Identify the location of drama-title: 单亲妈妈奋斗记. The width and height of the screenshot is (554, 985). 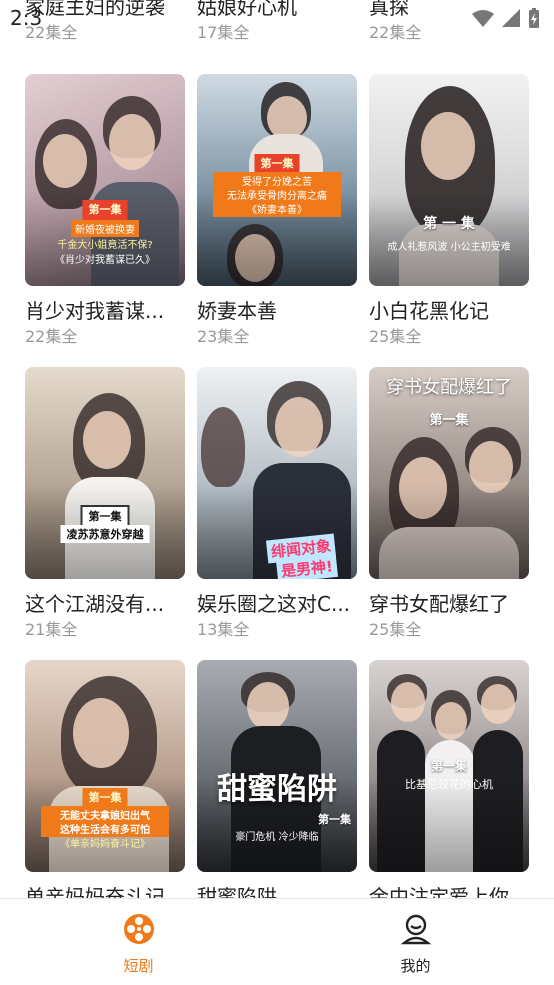
(95, 891).